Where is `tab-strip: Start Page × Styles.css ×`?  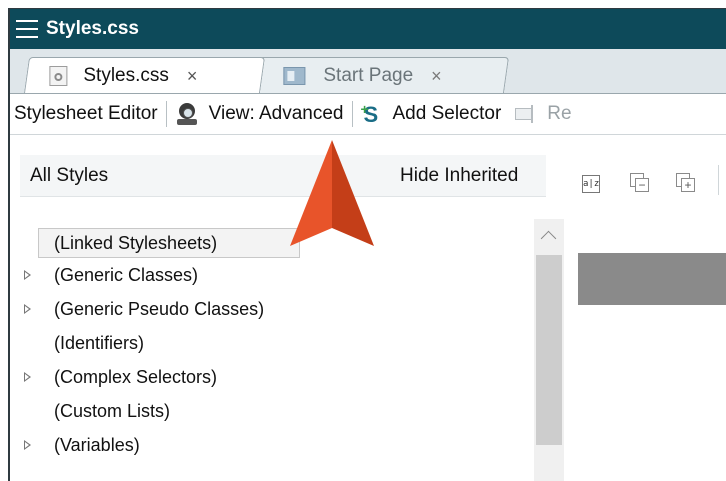 tab-strip: Start Page × Styles.css × is located at coordinates (368, 71).